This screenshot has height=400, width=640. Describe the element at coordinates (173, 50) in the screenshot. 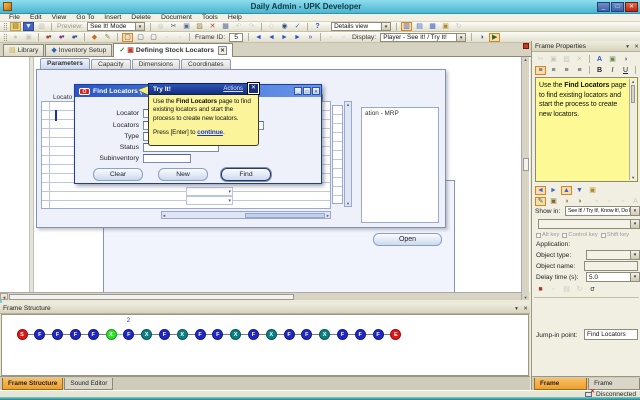

I see `document-tab-defining-stock-locators: ✓ ▣ Defining Stock Locators ✕` at that location.